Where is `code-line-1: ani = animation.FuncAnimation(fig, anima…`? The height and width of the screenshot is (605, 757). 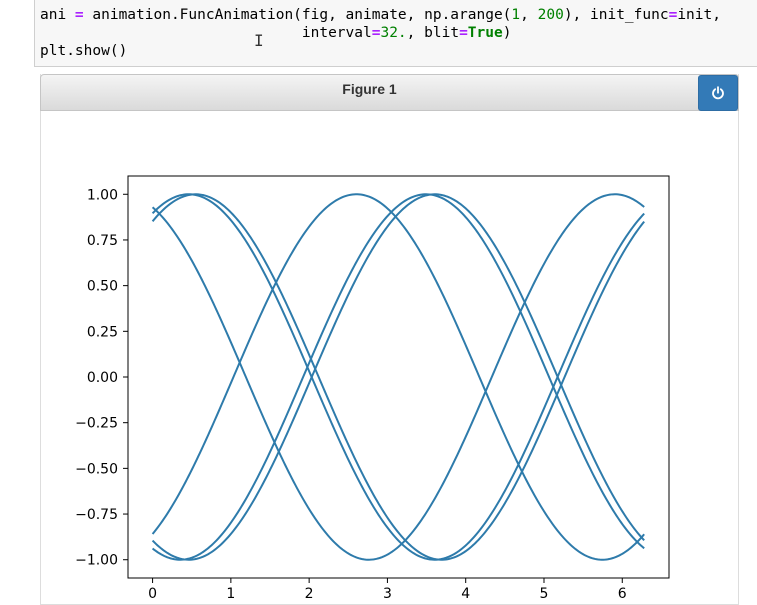 code-line-1: ani = animation.FuncAnimation(fig, anima… is located at coordinates (380, 15).